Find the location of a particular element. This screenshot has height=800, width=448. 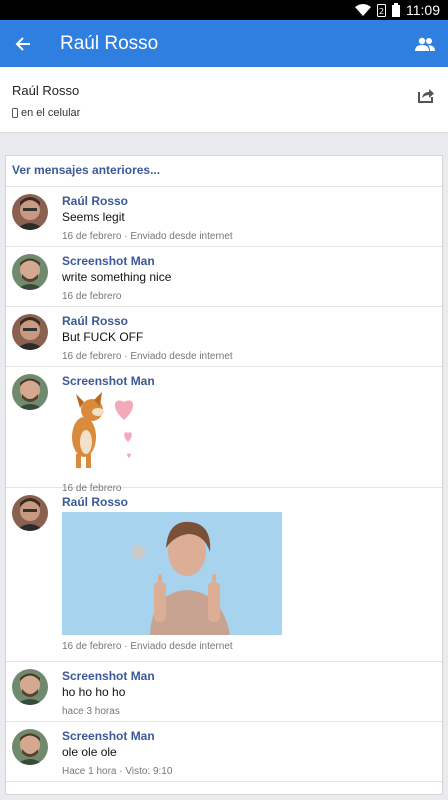

message-text: But FUCK OFF is located at coordinates (103, 337).